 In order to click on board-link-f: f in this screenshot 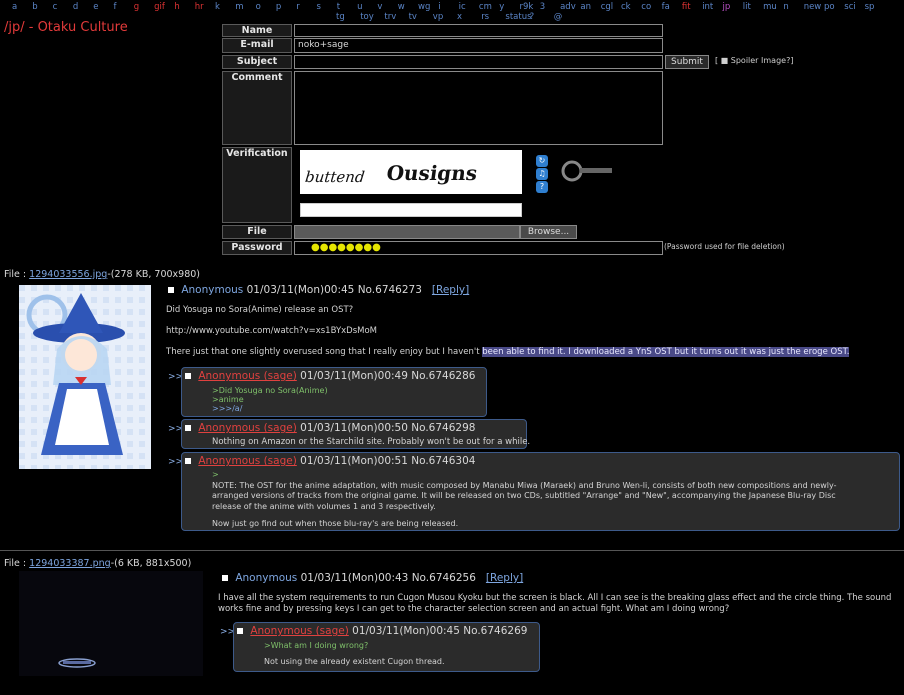, I will do `click(115, 7)`.